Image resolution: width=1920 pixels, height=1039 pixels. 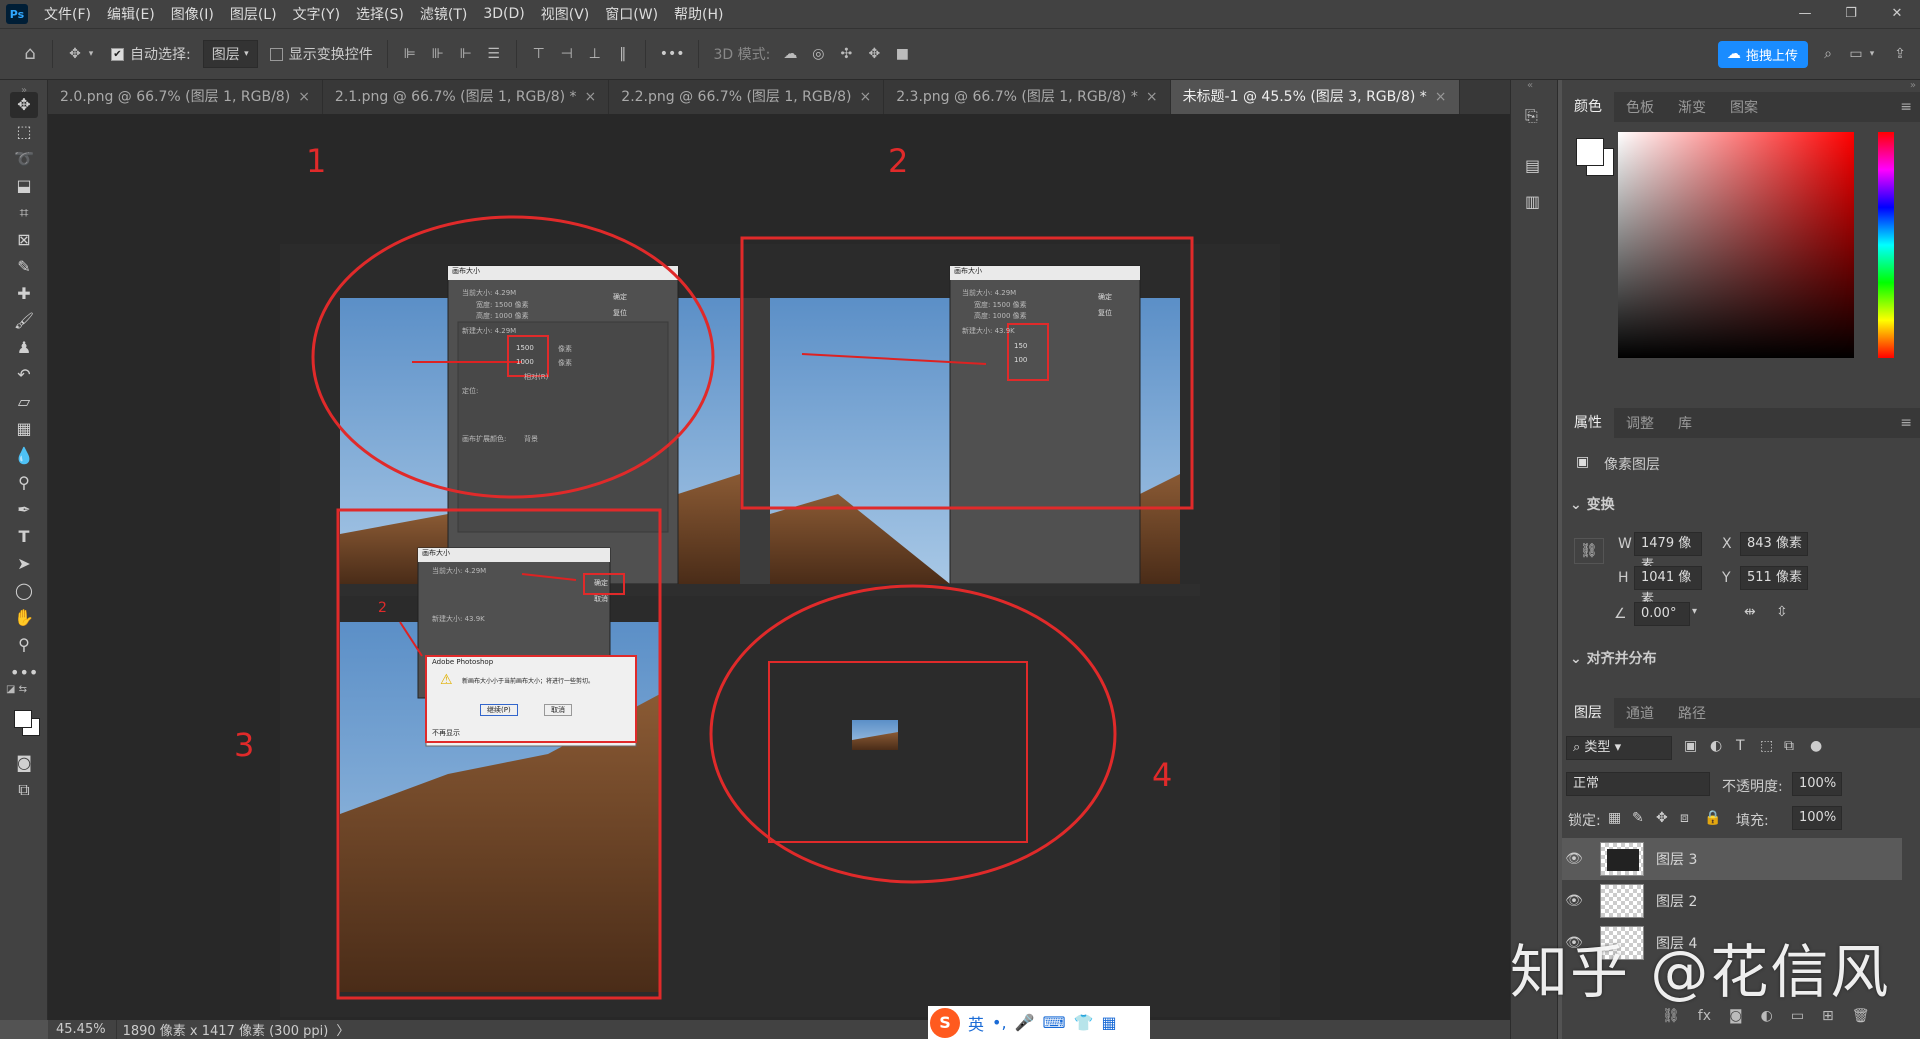 What do you see at coordinates (1589, 551) in the screenshot?
I see `link-icon: ⛓` at bounding box center [1589, 551].